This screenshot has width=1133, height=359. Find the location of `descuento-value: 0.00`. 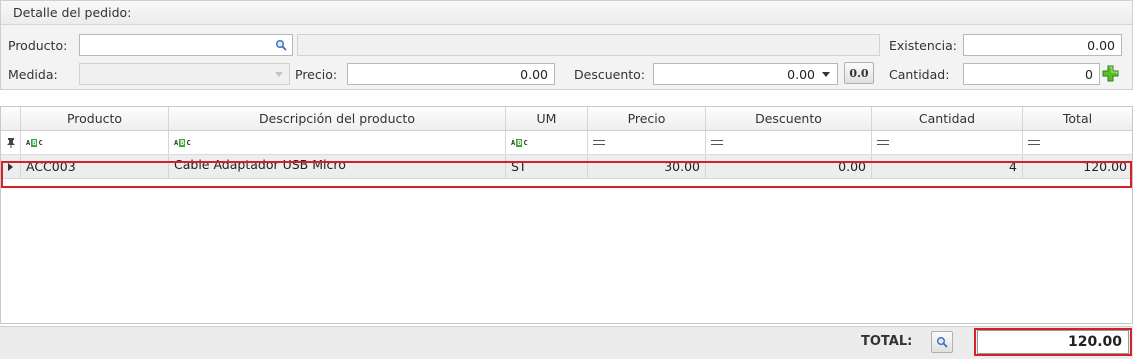

descuento-value: 0.00 is located at coordinates (801, 74).